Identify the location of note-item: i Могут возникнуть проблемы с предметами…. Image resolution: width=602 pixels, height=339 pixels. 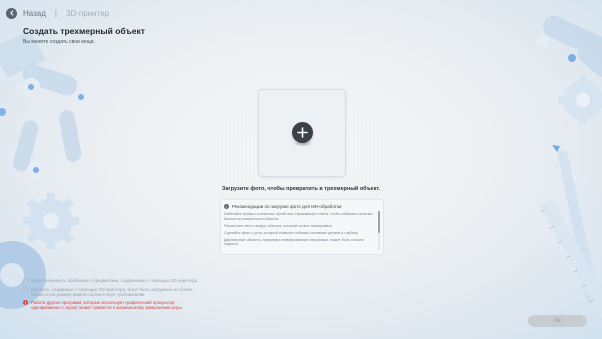
(113, 281).